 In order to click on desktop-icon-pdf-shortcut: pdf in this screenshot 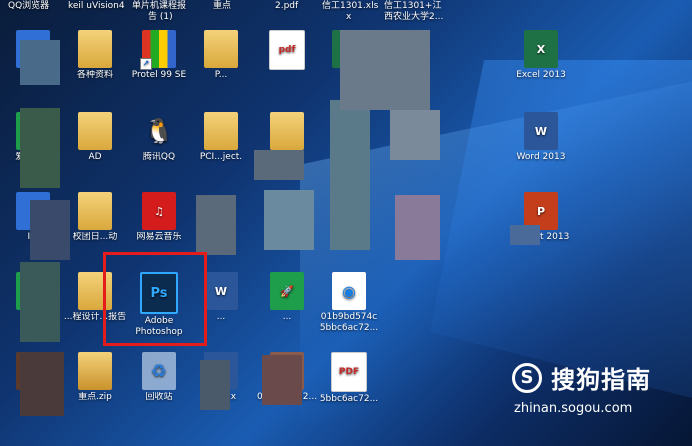, I will do `click(287, 51)`.